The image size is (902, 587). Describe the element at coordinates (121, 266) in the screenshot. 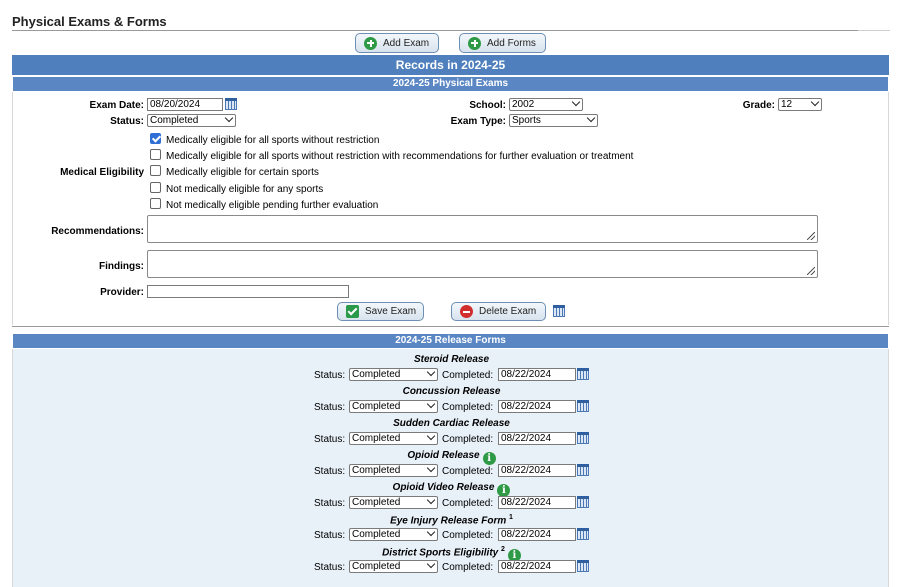

I see `findings-label: Findings:` at that location.